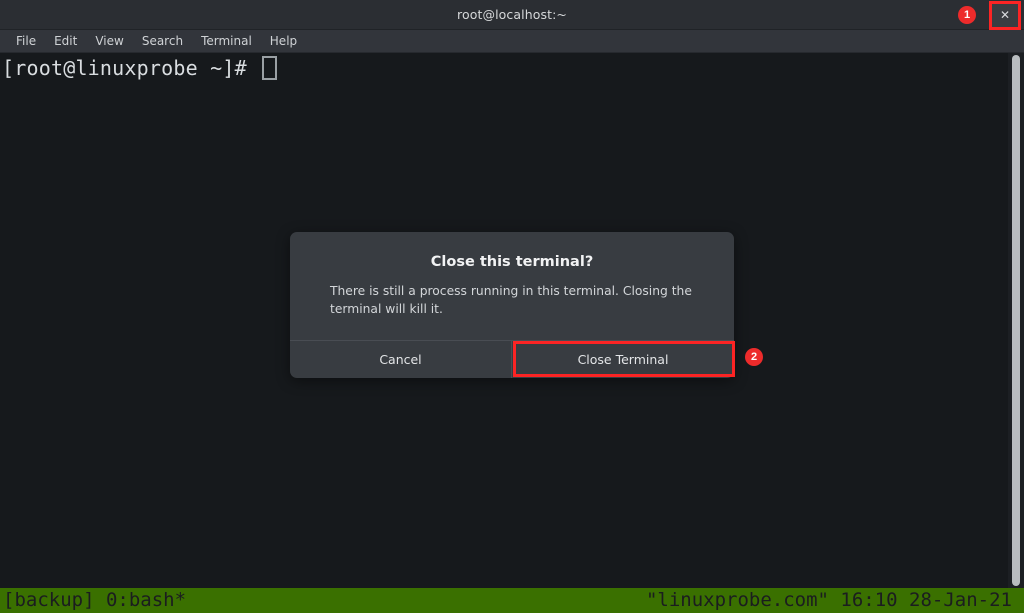 The height and width of the screenshot is (613, 1024). I want to click on shell-prompt-line: [root@linuxprobe ~]#, so click(131, 68).